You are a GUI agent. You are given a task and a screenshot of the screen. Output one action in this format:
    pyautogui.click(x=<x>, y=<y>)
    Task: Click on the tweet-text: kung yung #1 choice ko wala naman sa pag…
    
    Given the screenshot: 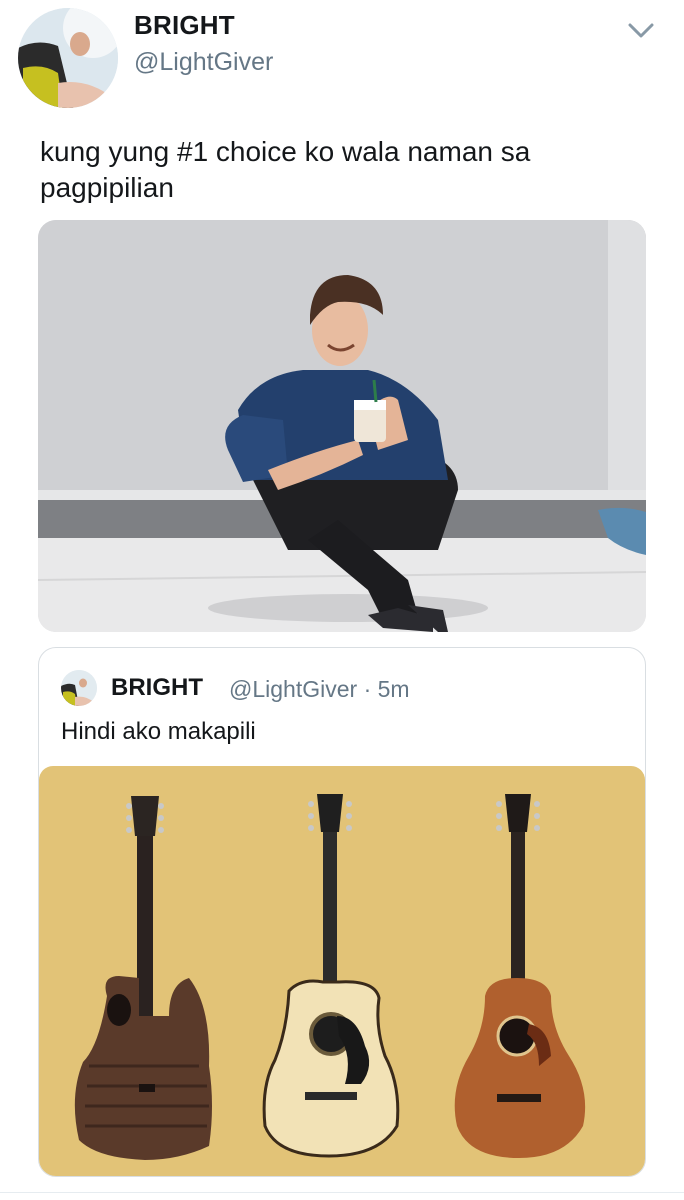 What is the action you would take?
    pyautogui.click(x=285, y=169)
    